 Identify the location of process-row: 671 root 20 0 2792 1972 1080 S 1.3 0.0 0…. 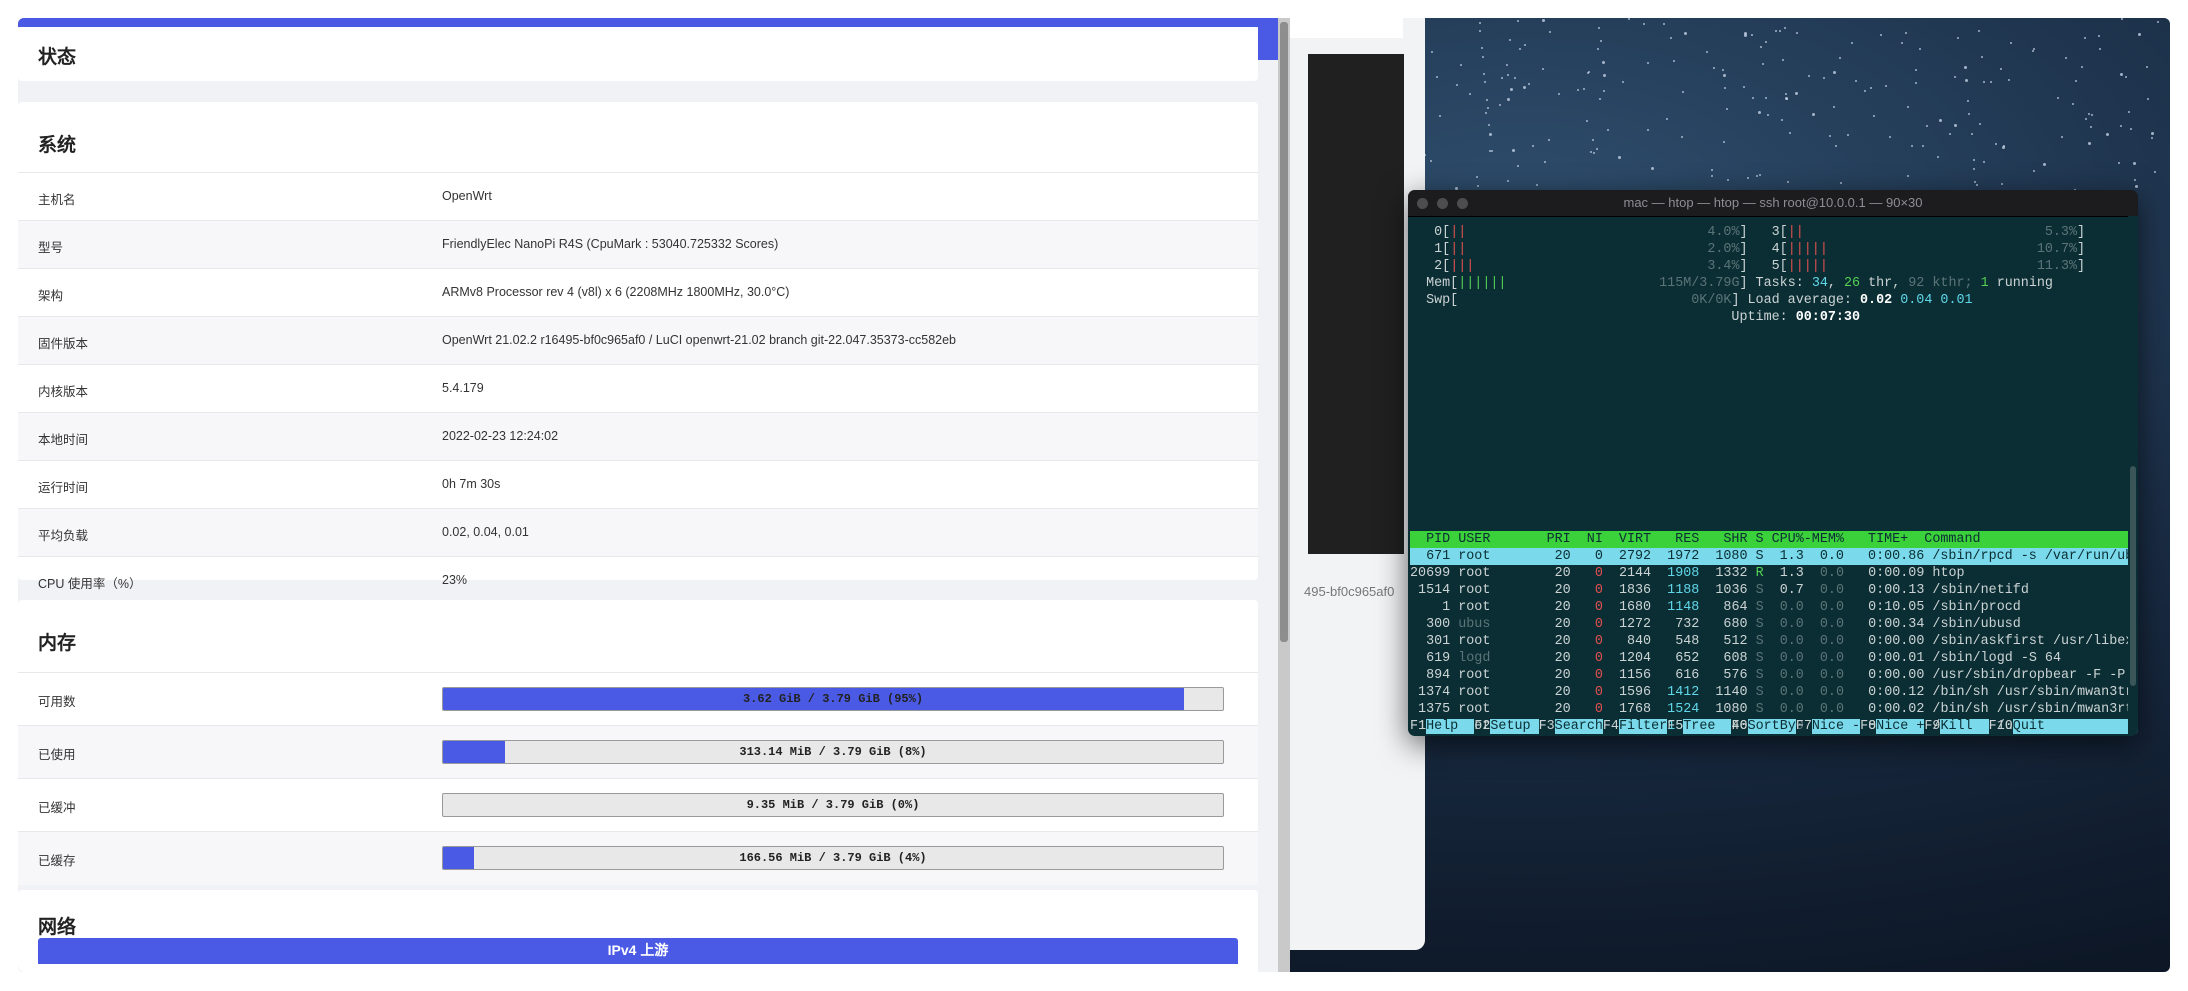
(1774, 556).